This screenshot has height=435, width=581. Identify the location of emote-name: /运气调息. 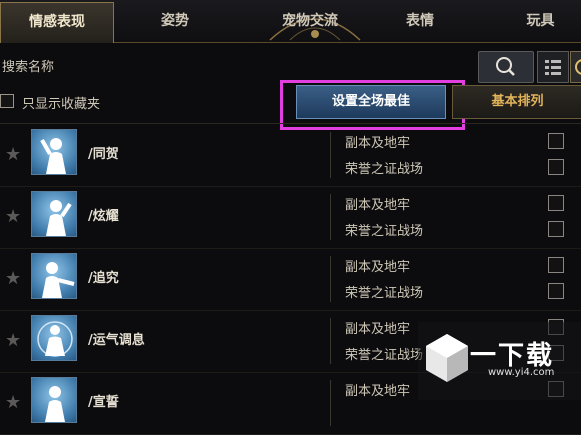
(116, 340).